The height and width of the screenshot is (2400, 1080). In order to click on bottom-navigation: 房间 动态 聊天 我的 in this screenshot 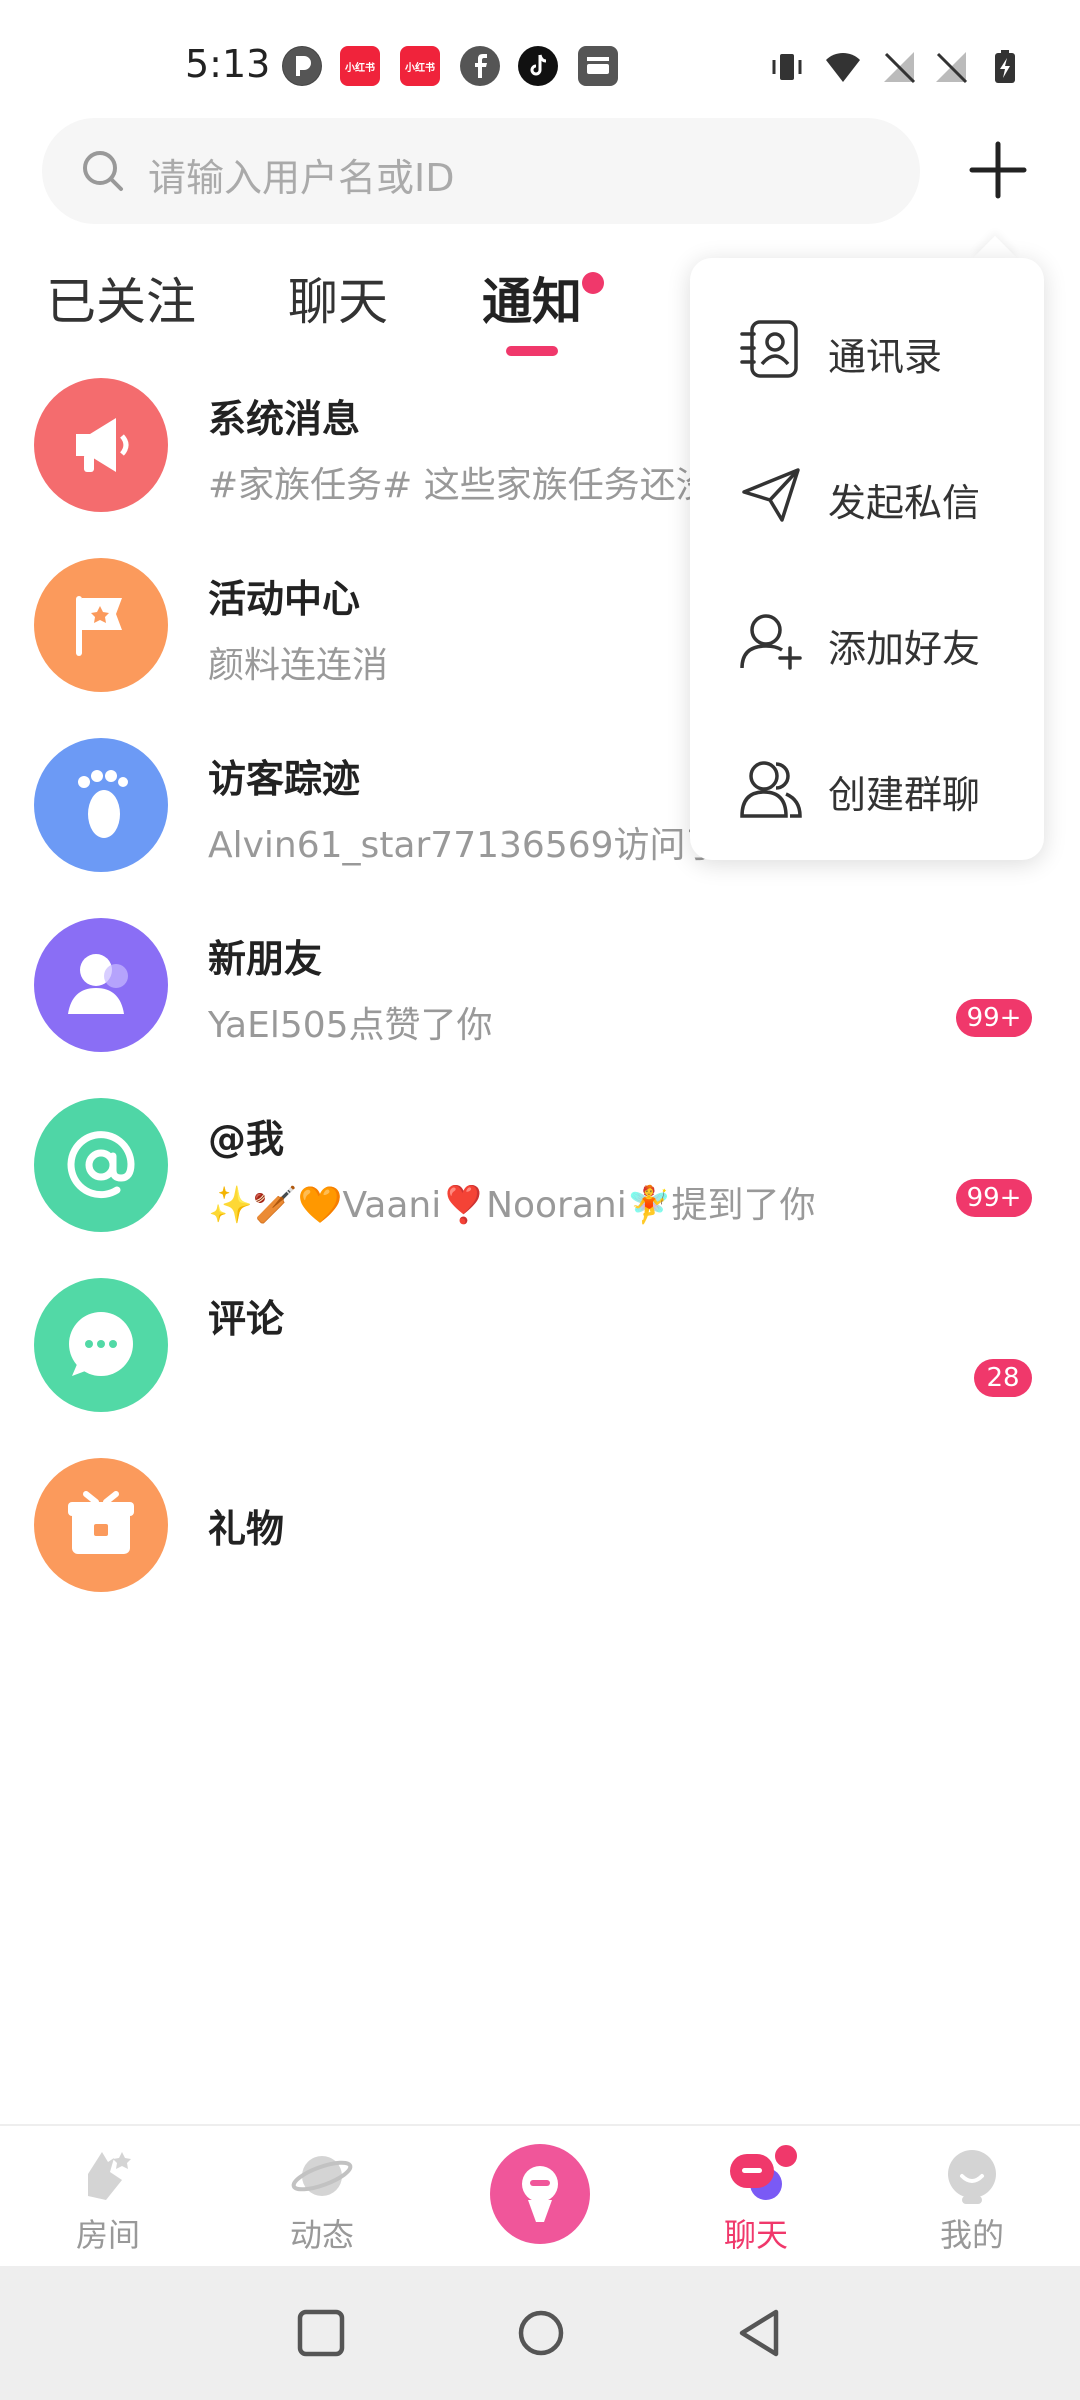, I will do `click(540, 2196)`.